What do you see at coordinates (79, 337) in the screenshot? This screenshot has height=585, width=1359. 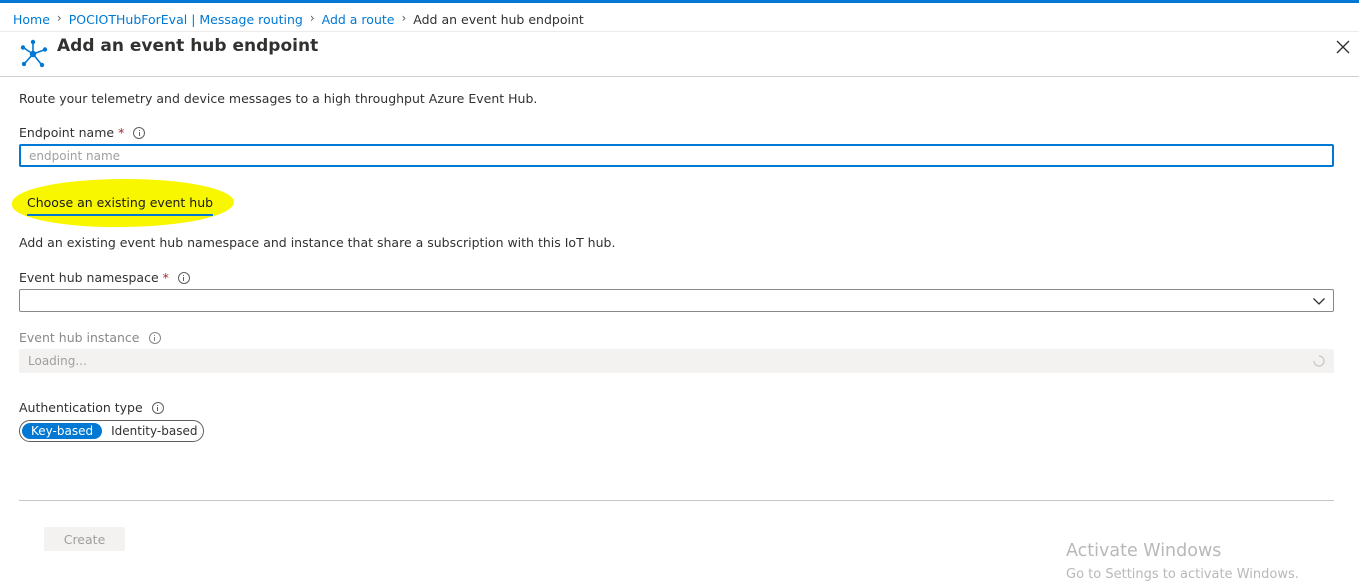 I see `instance-label-text: Event hub instance` at bounding box center [79, 337].